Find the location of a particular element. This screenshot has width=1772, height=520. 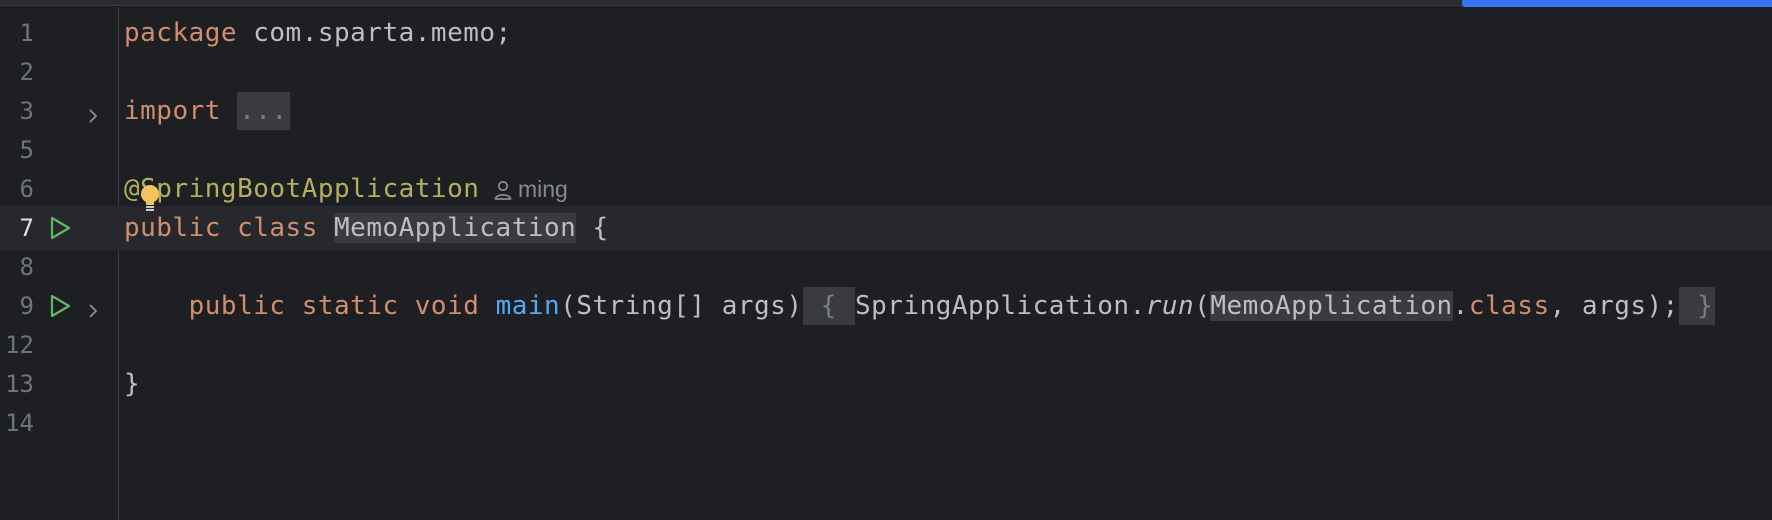

line-number: 8 is located at coordinates (17, 267).